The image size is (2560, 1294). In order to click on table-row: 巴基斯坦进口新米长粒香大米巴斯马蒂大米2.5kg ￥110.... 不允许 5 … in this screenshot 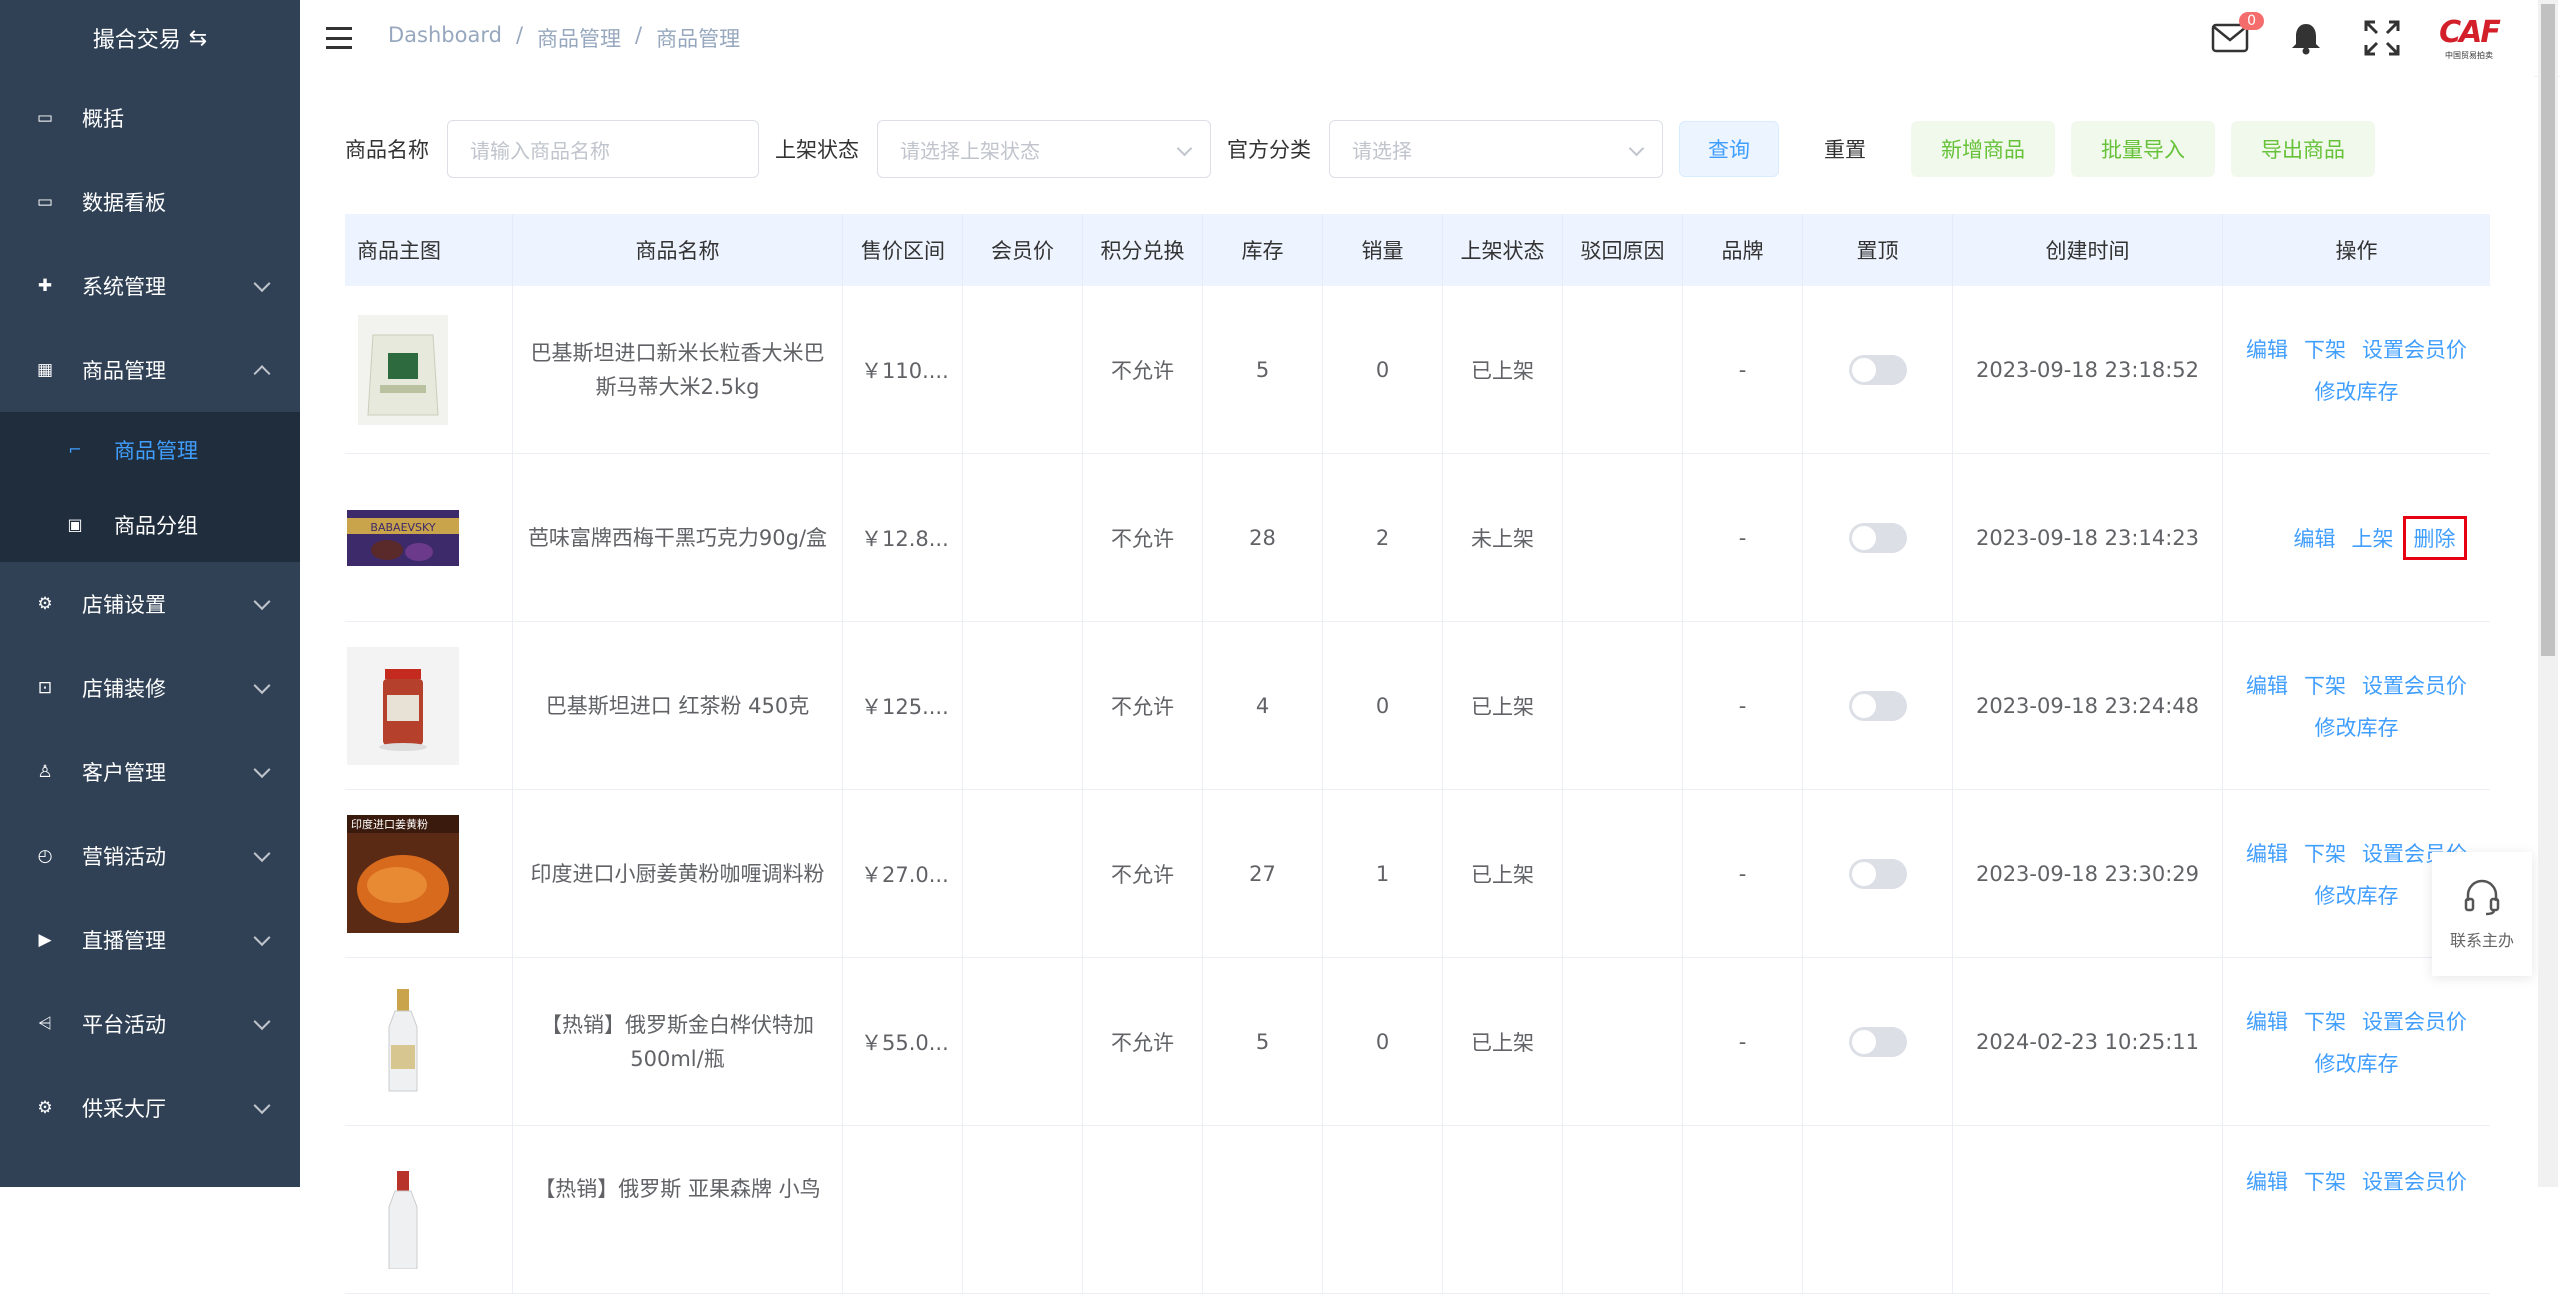, I will do `click(1417, 370)`.